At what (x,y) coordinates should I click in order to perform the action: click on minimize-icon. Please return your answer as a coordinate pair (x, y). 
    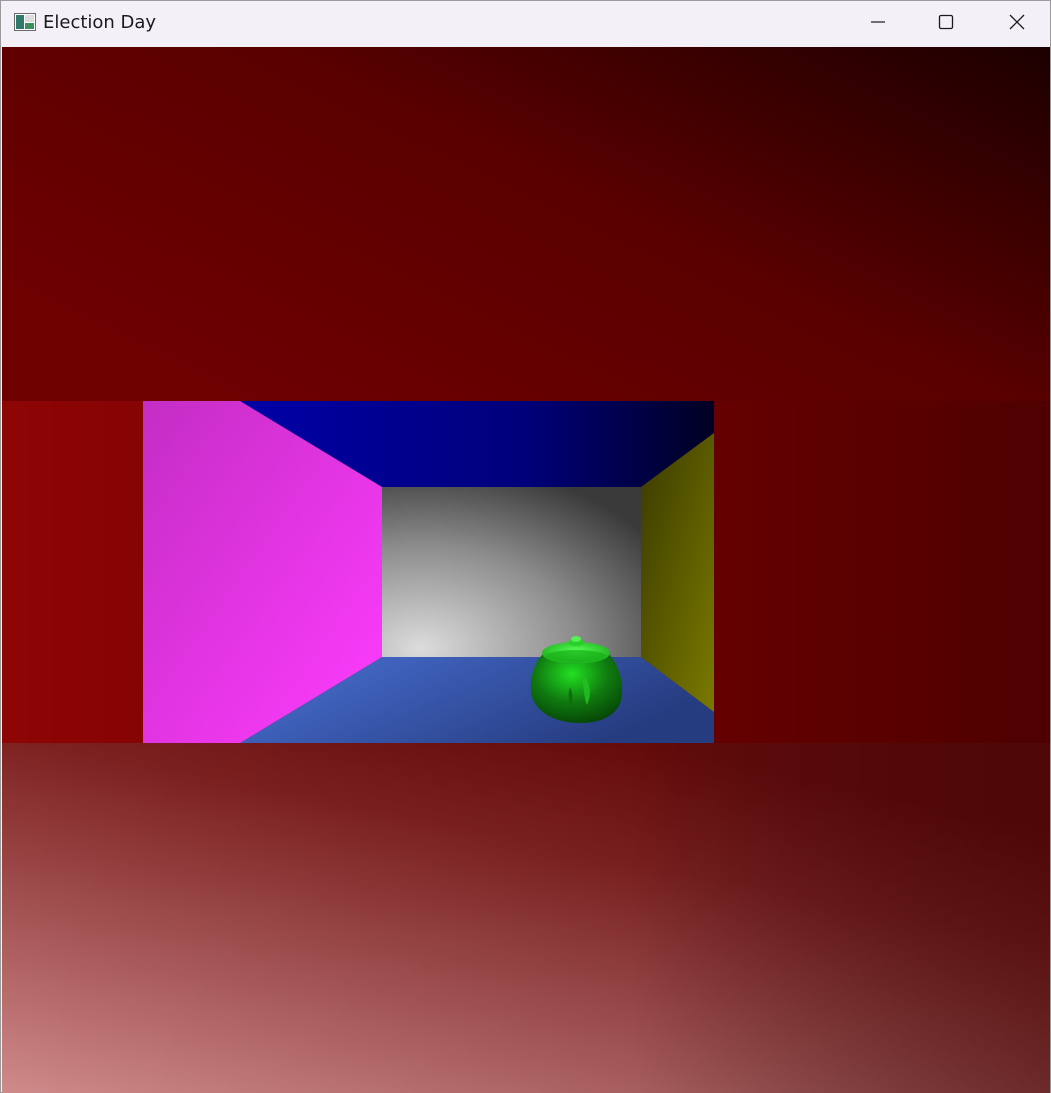
    Looking at the image, I should click on (878, 24).